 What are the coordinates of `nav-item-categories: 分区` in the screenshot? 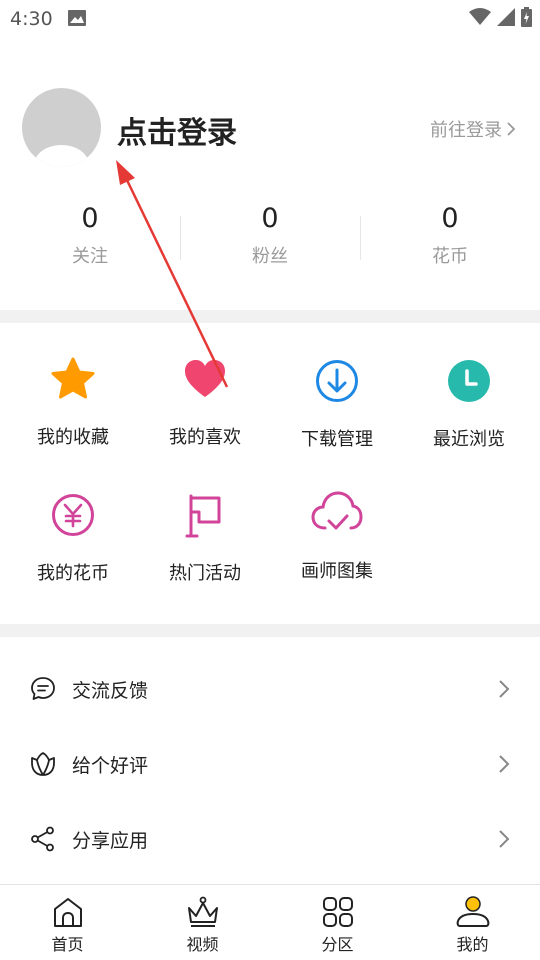 It's located at (337, 922).